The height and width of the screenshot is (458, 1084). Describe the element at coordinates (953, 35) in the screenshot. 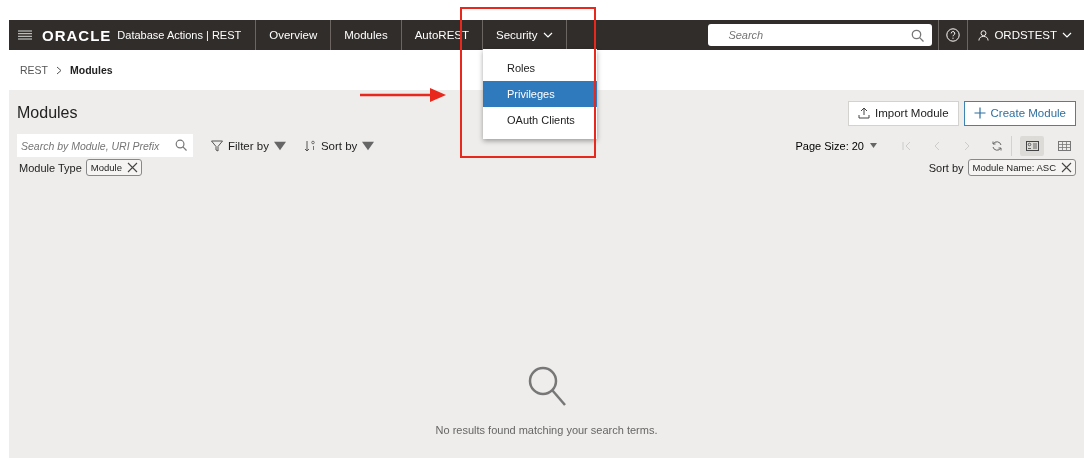

I see `help-icon` at that location.